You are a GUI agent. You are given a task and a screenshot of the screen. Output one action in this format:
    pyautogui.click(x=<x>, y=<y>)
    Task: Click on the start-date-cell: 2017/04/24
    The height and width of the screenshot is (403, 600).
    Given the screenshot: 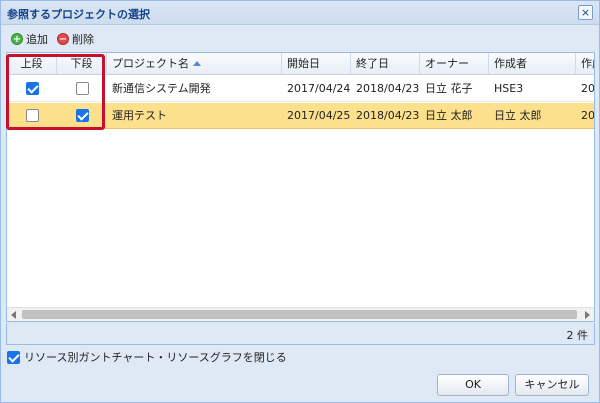 What is the action you would take?
    pyautogui.click(x=319, y=88)
    